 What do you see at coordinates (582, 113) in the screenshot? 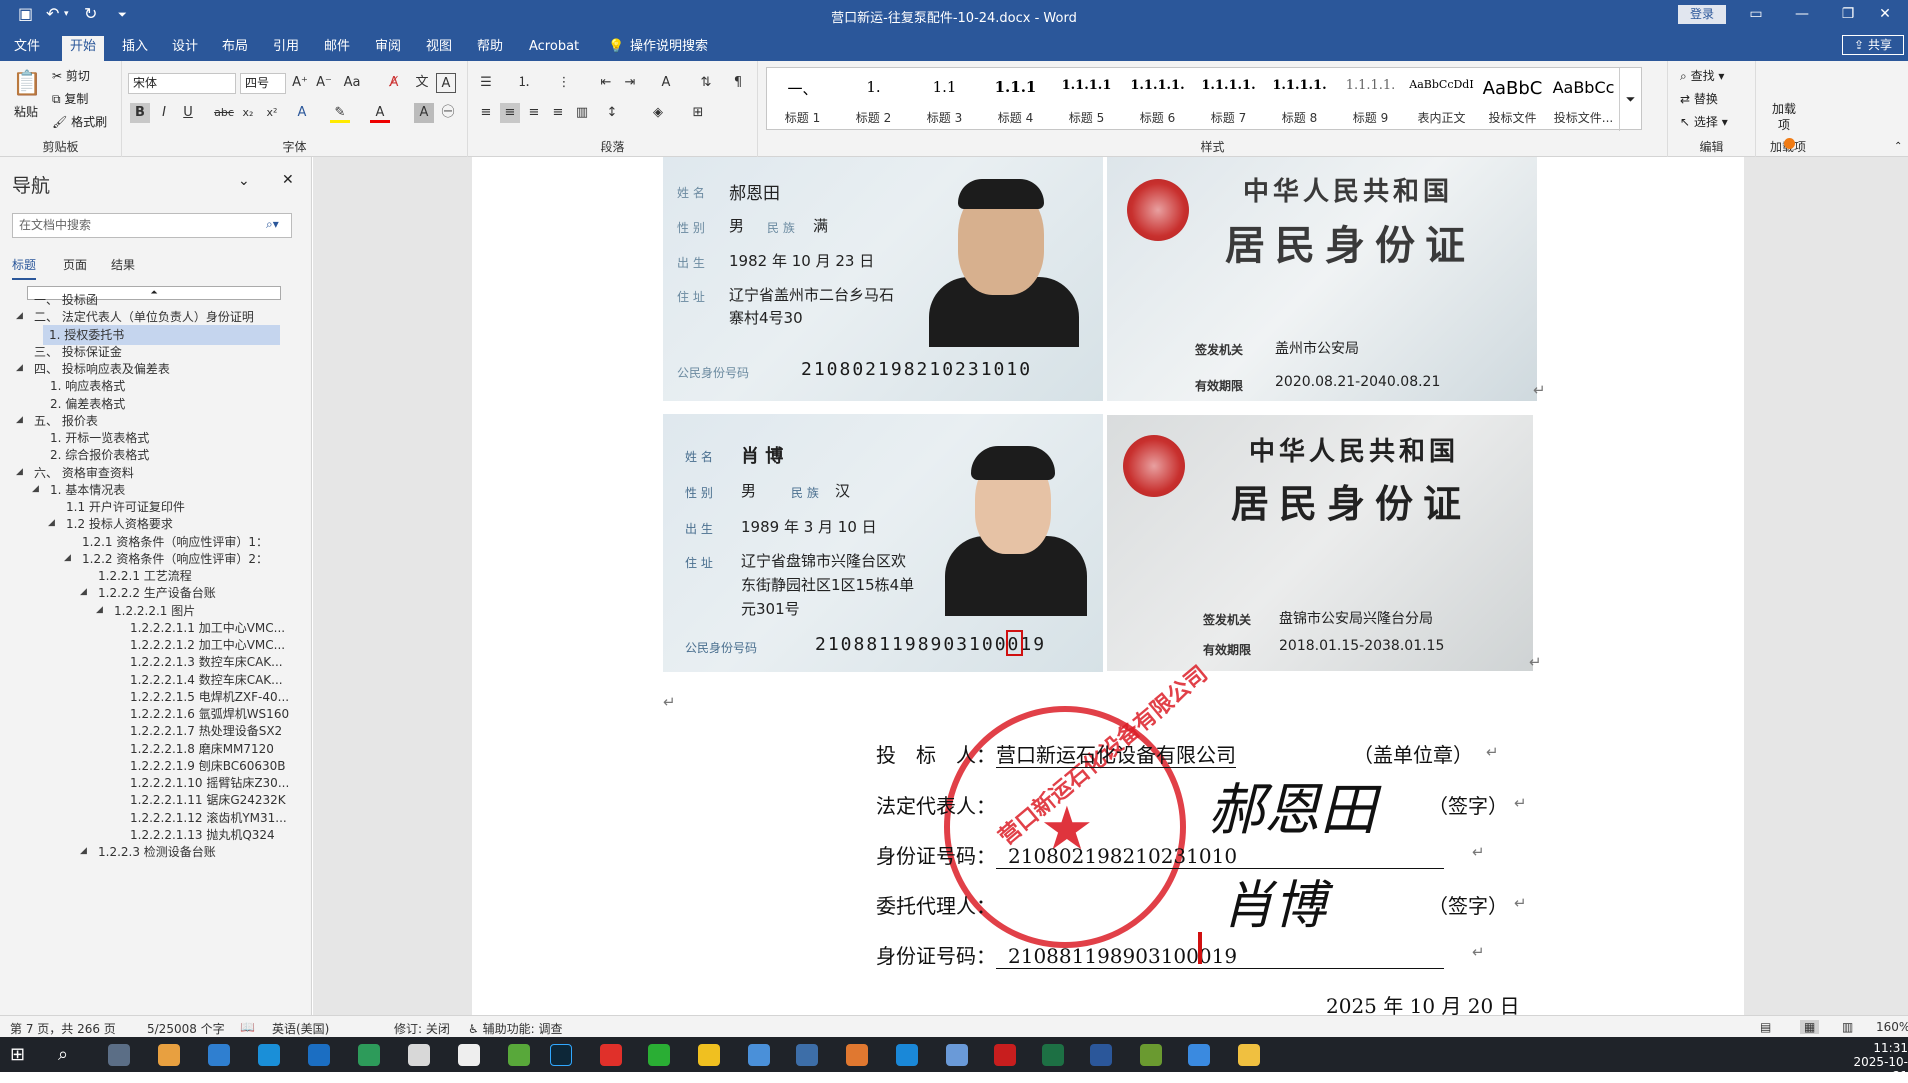
I see `distributed-icon: ▥` at bounding box center [582, 113].